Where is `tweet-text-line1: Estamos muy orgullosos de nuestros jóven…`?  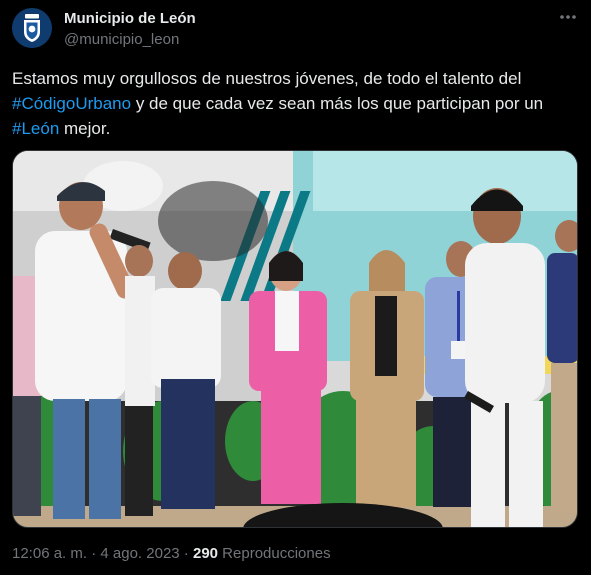
tweet-text-line1: Estamos muy orgullosos de nuestros jóven… is located at coordinates (267, 78).